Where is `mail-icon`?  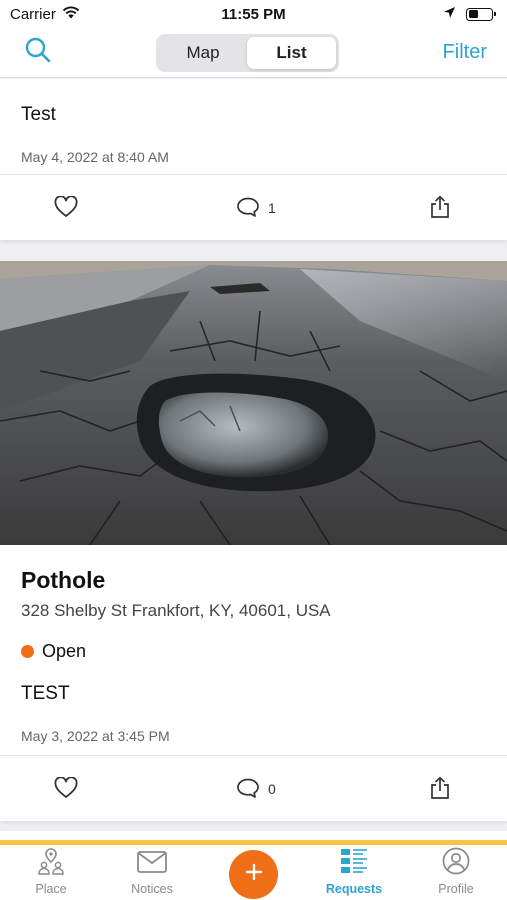 mail-icon is located at coordinates (152, 863).